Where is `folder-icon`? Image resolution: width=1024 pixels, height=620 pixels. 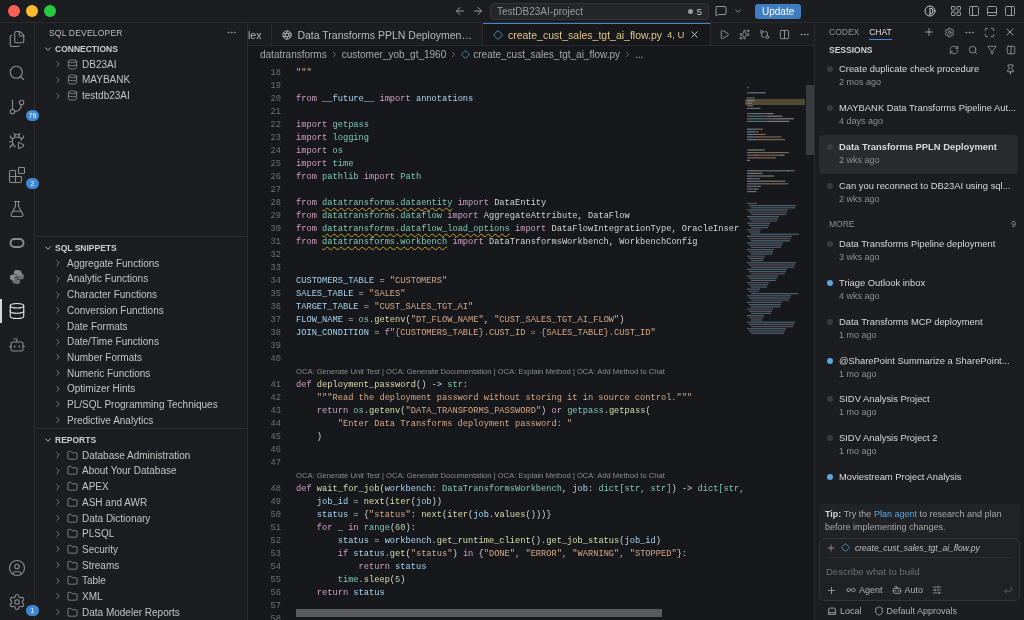 folder-icon is located at coordinates (72, 612).